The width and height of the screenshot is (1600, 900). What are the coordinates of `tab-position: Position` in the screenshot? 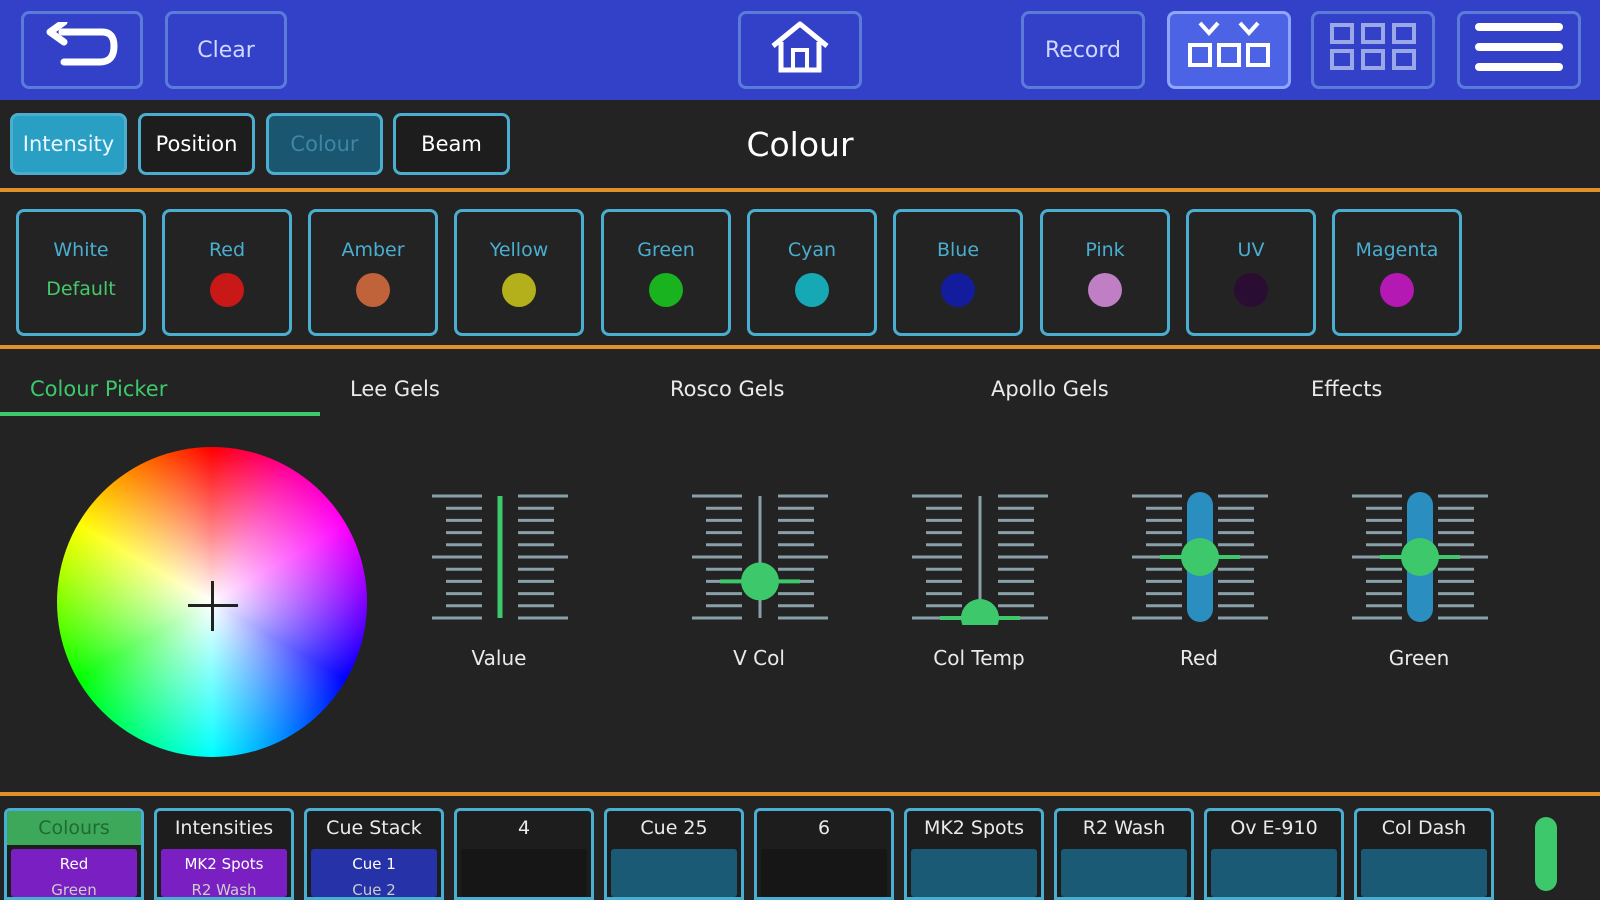 It's located at (196, 144).